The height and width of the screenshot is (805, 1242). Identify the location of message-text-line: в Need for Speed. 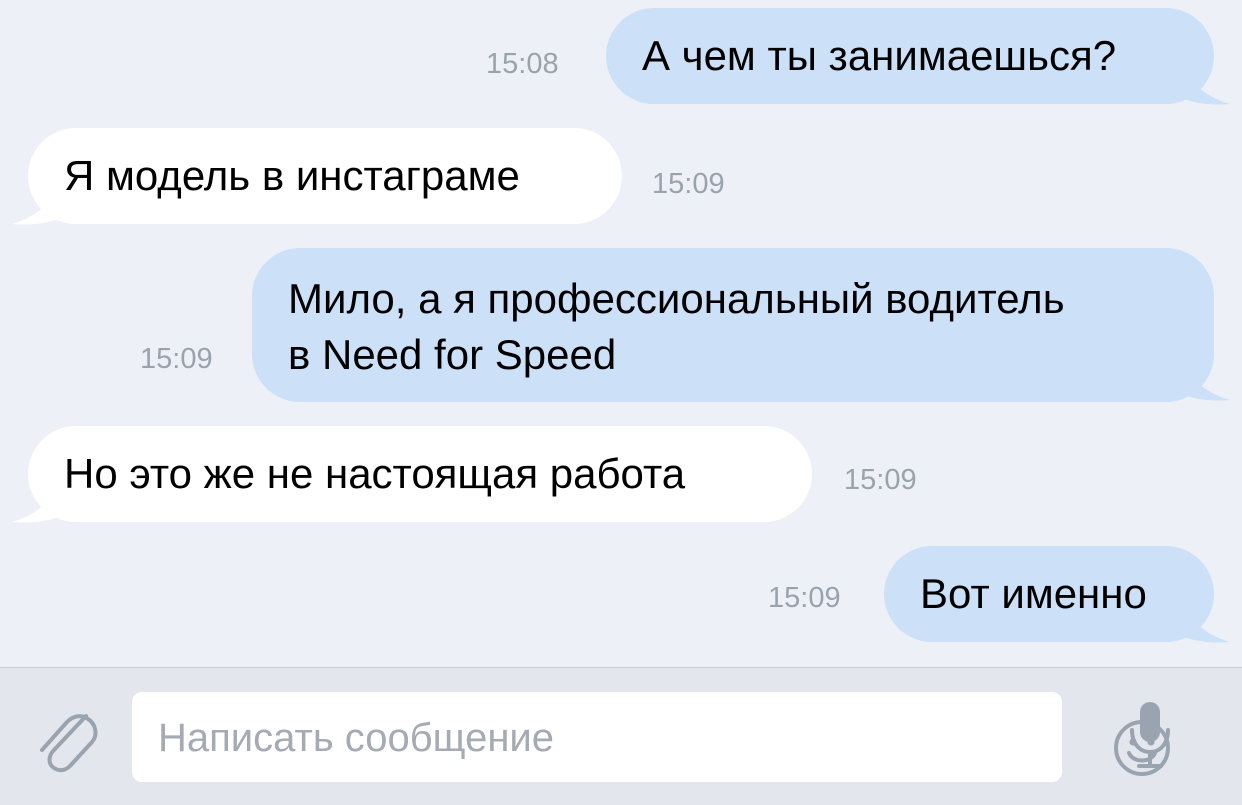
(452, 354).